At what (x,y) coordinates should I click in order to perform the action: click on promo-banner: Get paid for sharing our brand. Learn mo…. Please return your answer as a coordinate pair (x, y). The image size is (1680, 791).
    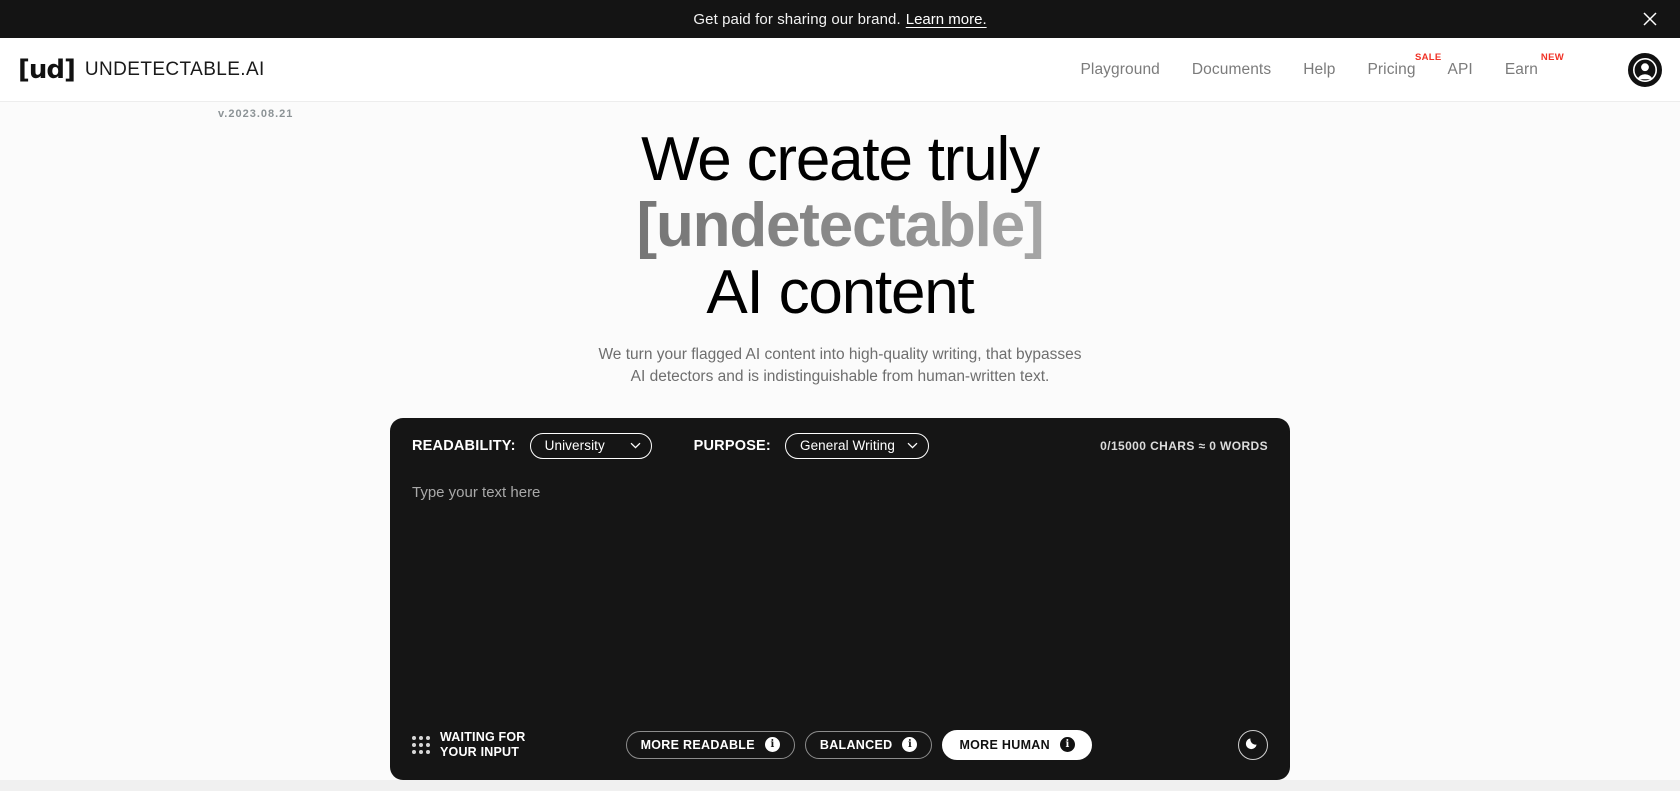
    Looking at the image, I should click on (840, 19).